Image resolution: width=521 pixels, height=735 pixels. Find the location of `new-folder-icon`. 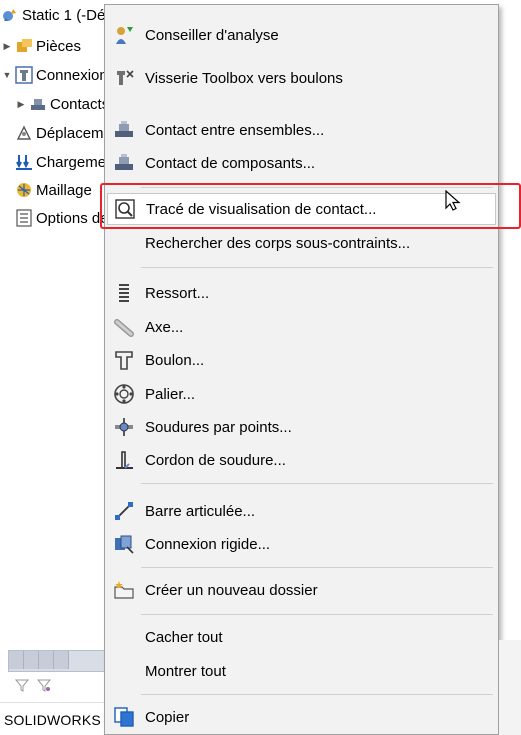

new-folder-icon is located at coordinates (124, 590).